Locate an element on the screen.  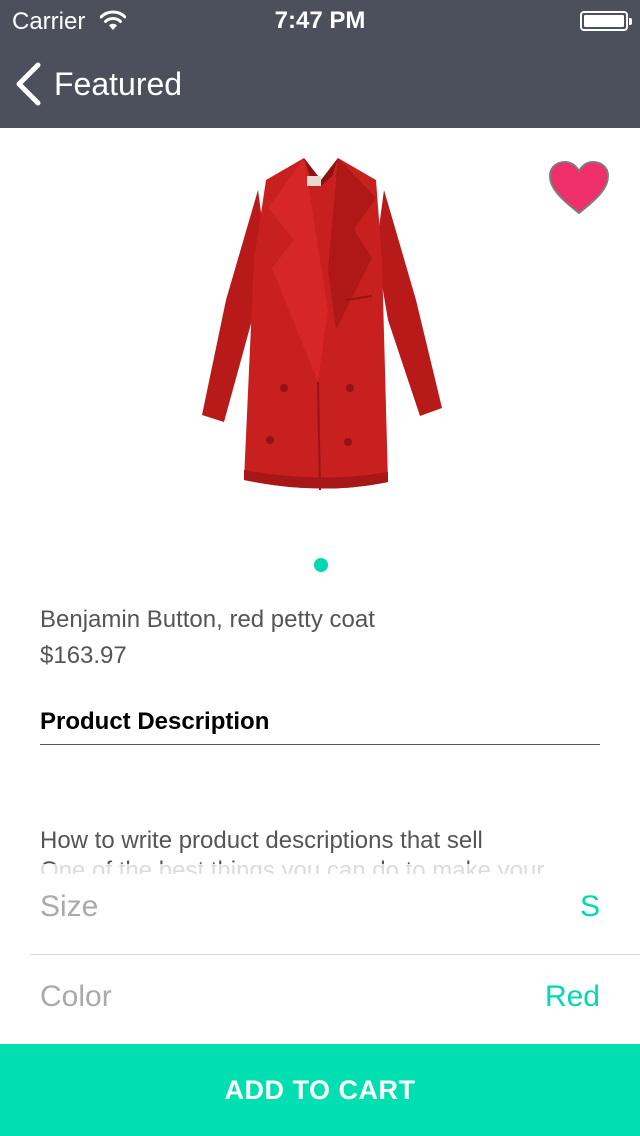
red-coat-image is located at coordinates (322, 324).